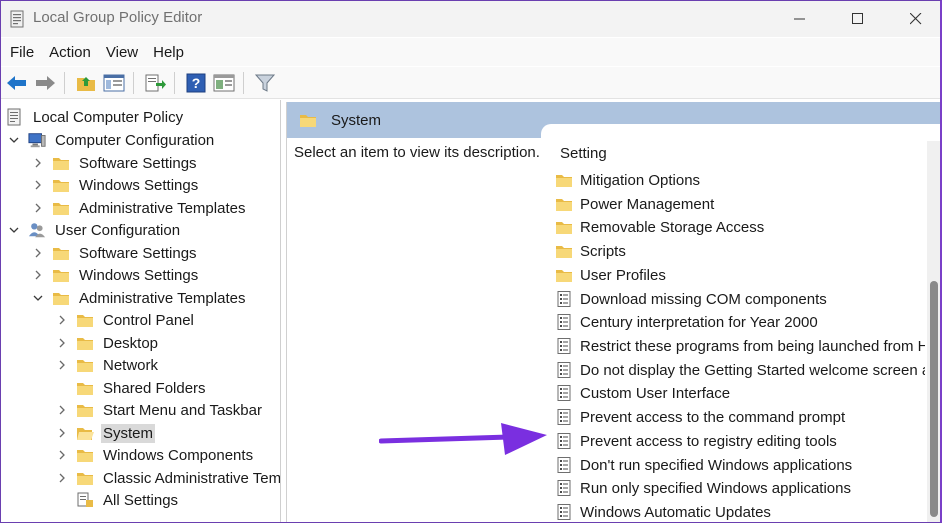 The height and width of the screenshot is (523, 942). I want to click on list-item: Prevent access to the command prompt, so click(700, 417).